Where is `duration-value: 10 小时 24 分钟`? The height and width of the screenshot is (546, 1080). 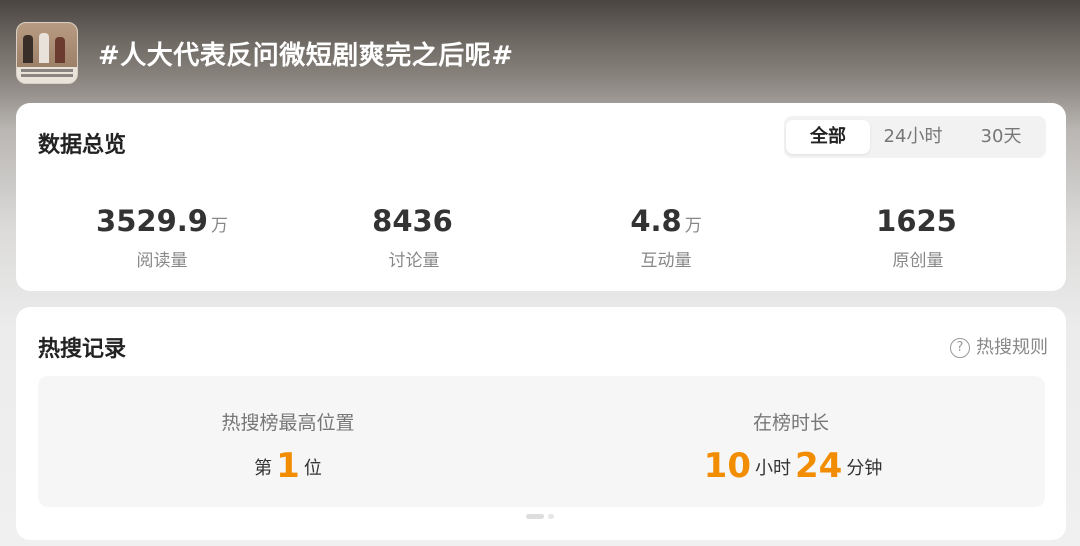
duration-value: 10 小时 24 分钟 is located at coordinates (791, 466).